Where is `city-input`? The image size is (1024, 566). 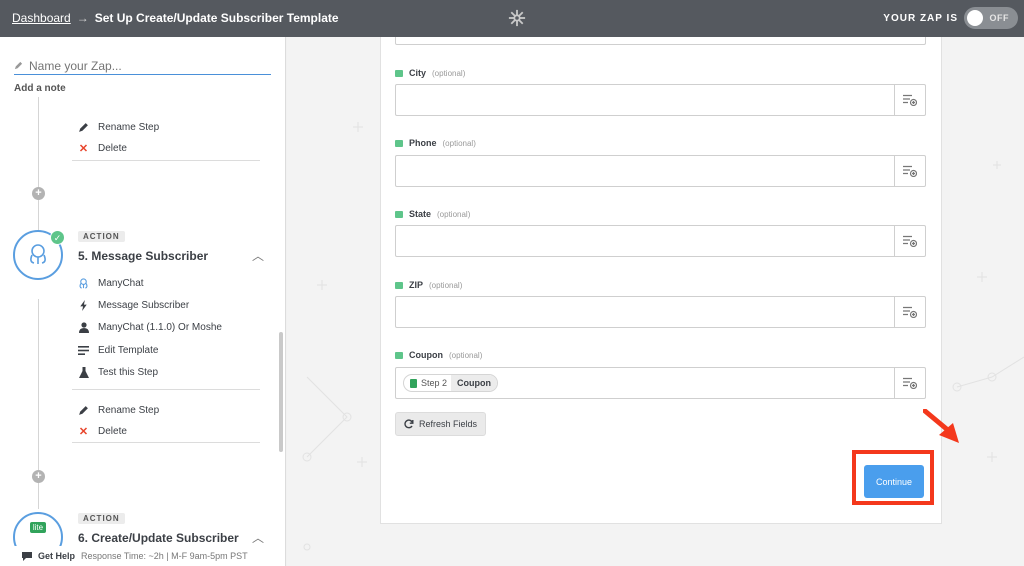 city-input is located at coordinates (660, 100).